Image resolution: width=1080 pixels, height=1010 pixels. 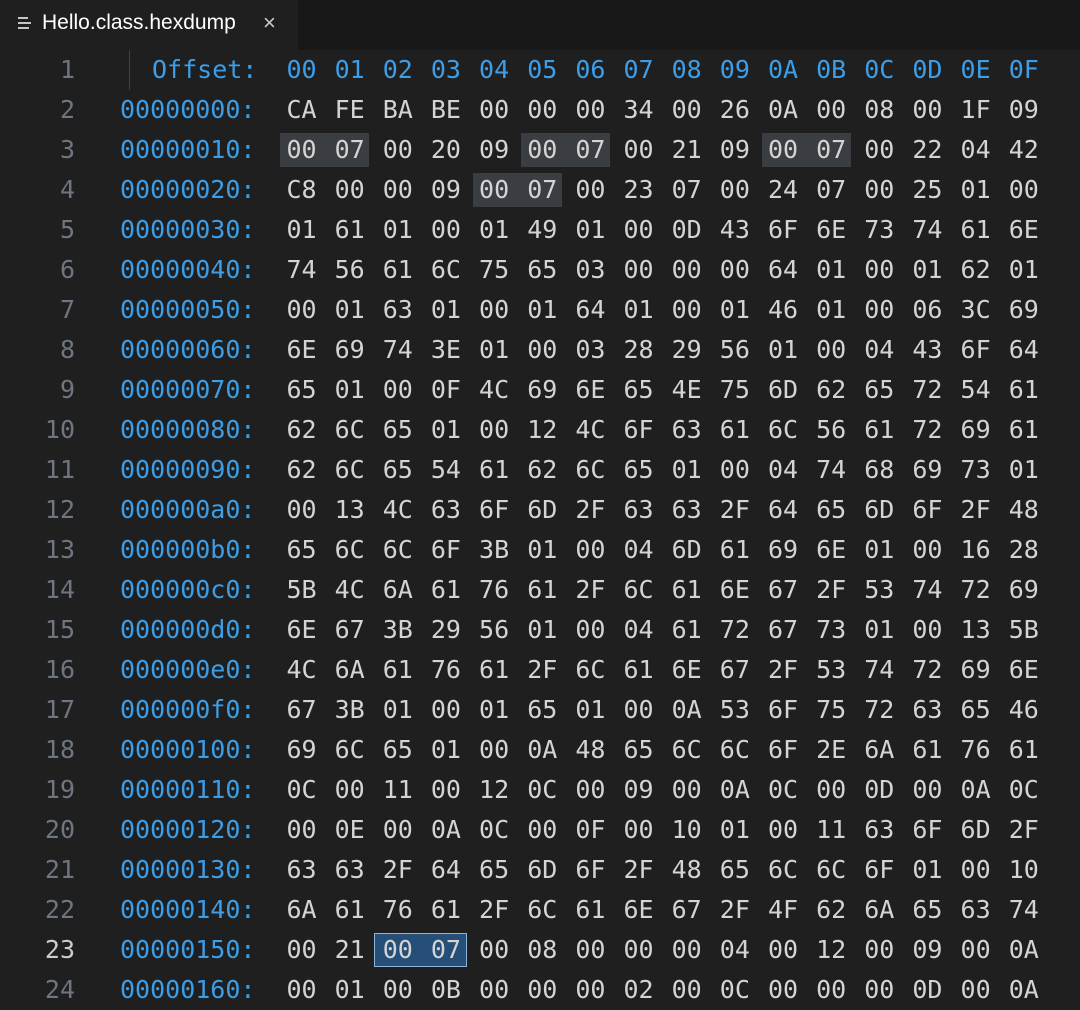 I want to click on hex-byte: 4E, so click(x=686, y=390).